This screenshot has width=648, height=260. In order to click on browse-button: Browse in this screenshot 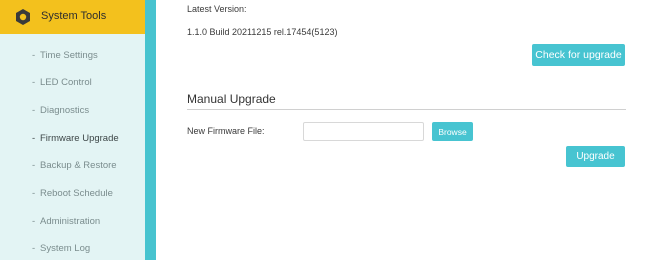, I will do `click(452, 131)`.